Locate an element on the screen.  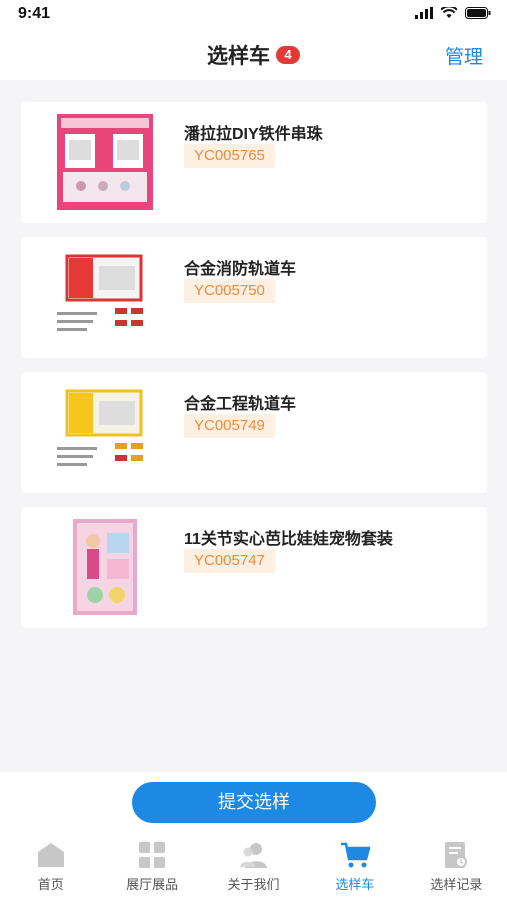
list-item: 合金消防轨道车 YC005750 is located at coordinates (254, 297).